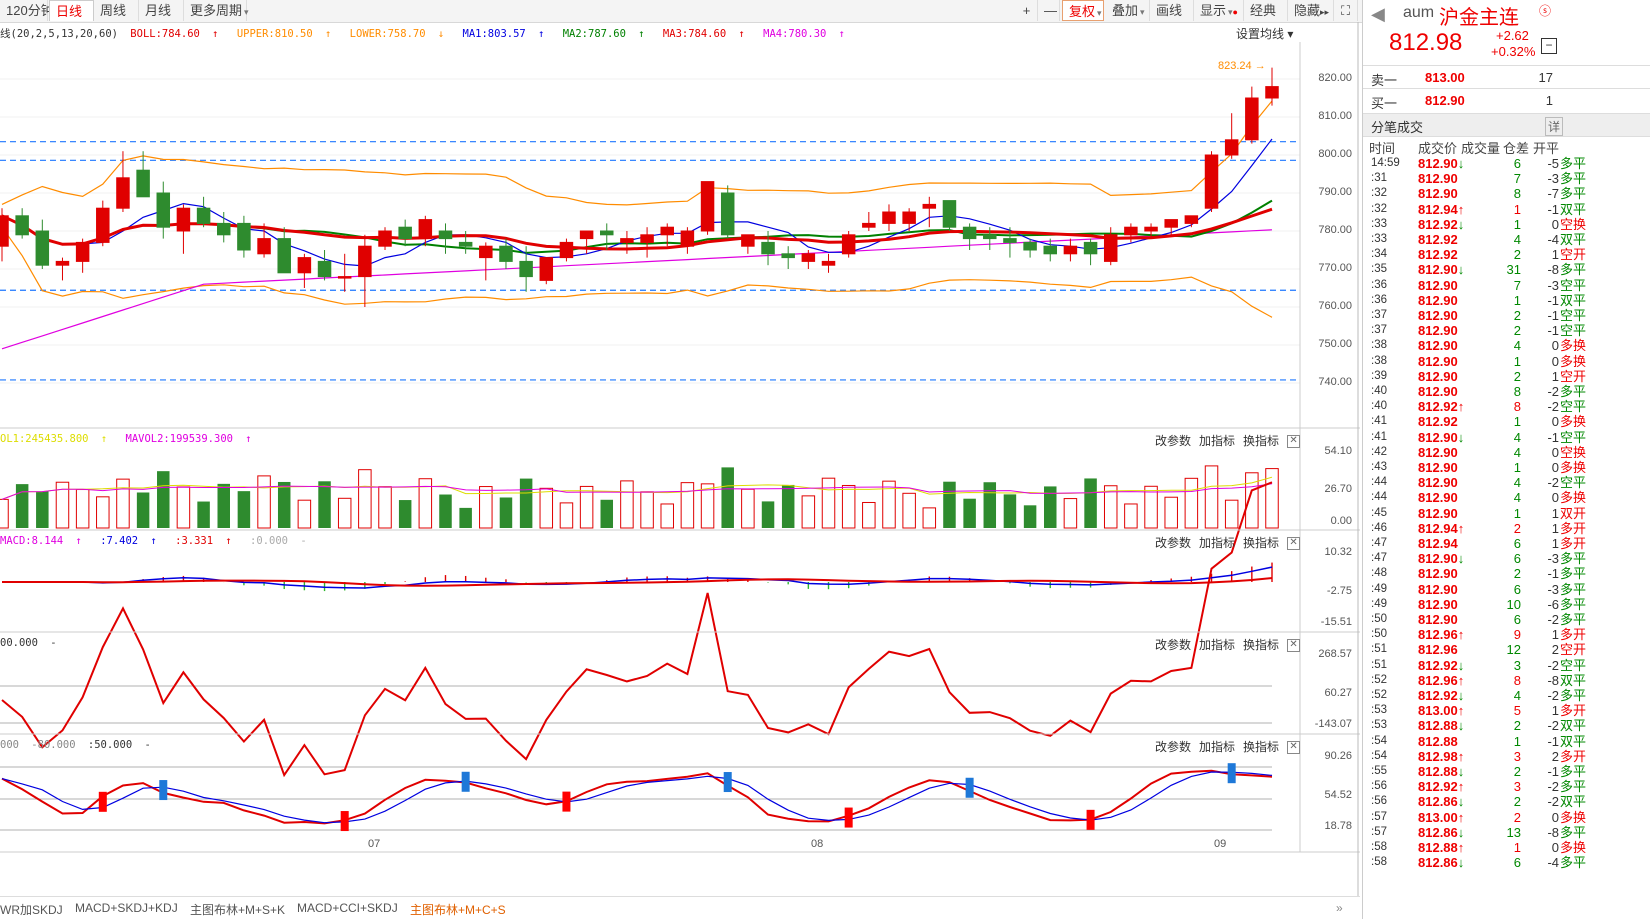 The image size is (1650, 920). What do you see at coordinates (1379, 315) in the screenshot?
I see `tick-time: :37` at bounding box center [1379, 315].